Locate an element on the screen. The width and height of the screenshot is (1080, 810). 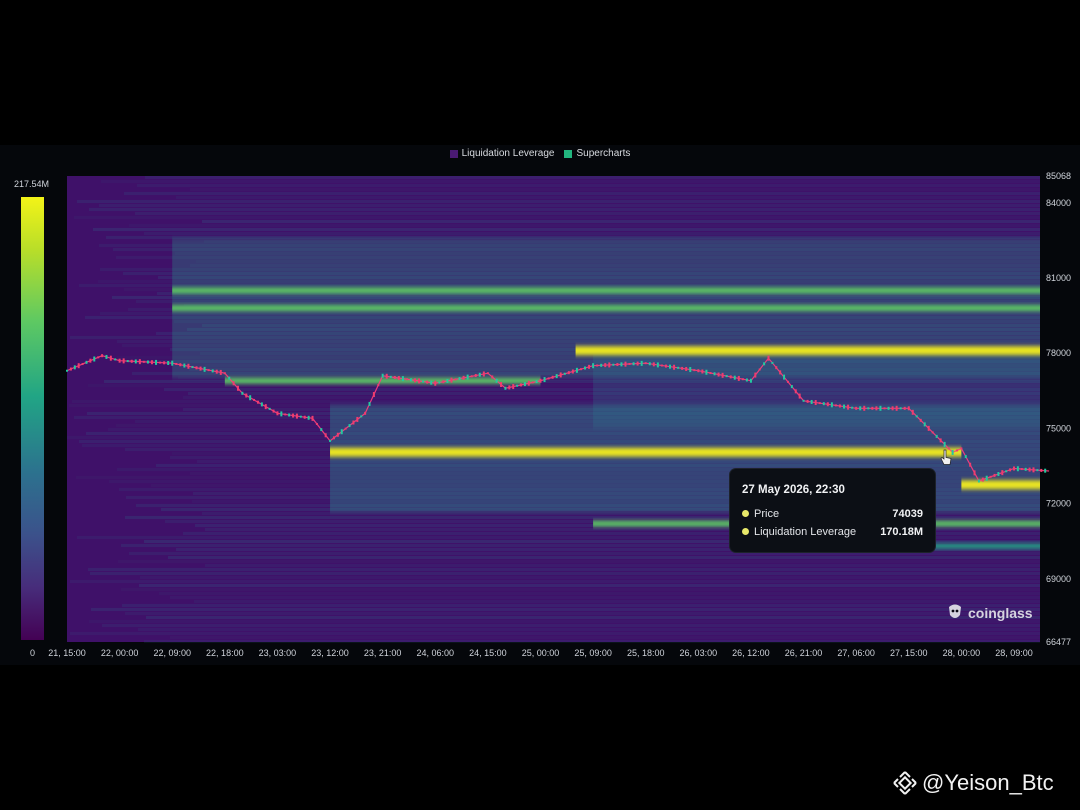
x-tick-label: 25, 00:00 is located at coordinates (541, 653).